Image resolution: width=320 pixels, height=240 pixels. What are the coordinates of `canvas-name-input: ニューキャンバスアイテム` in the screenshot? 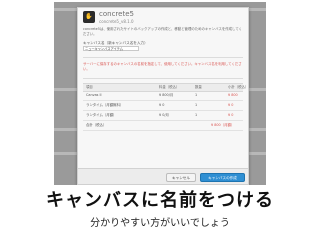 It's located at (111, 48).